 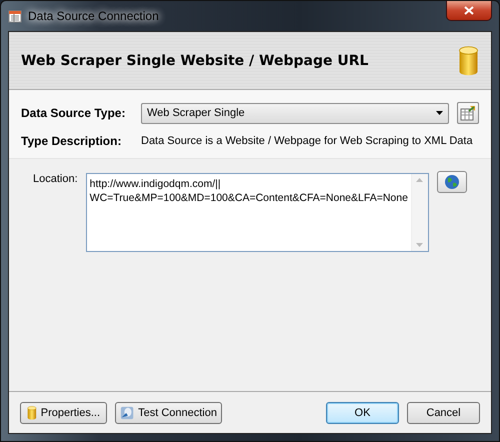 What do you see at coordinates (443, 413) in the screenshot?
I see `cancel-button: Cancel` at bounding box center [443, 413].